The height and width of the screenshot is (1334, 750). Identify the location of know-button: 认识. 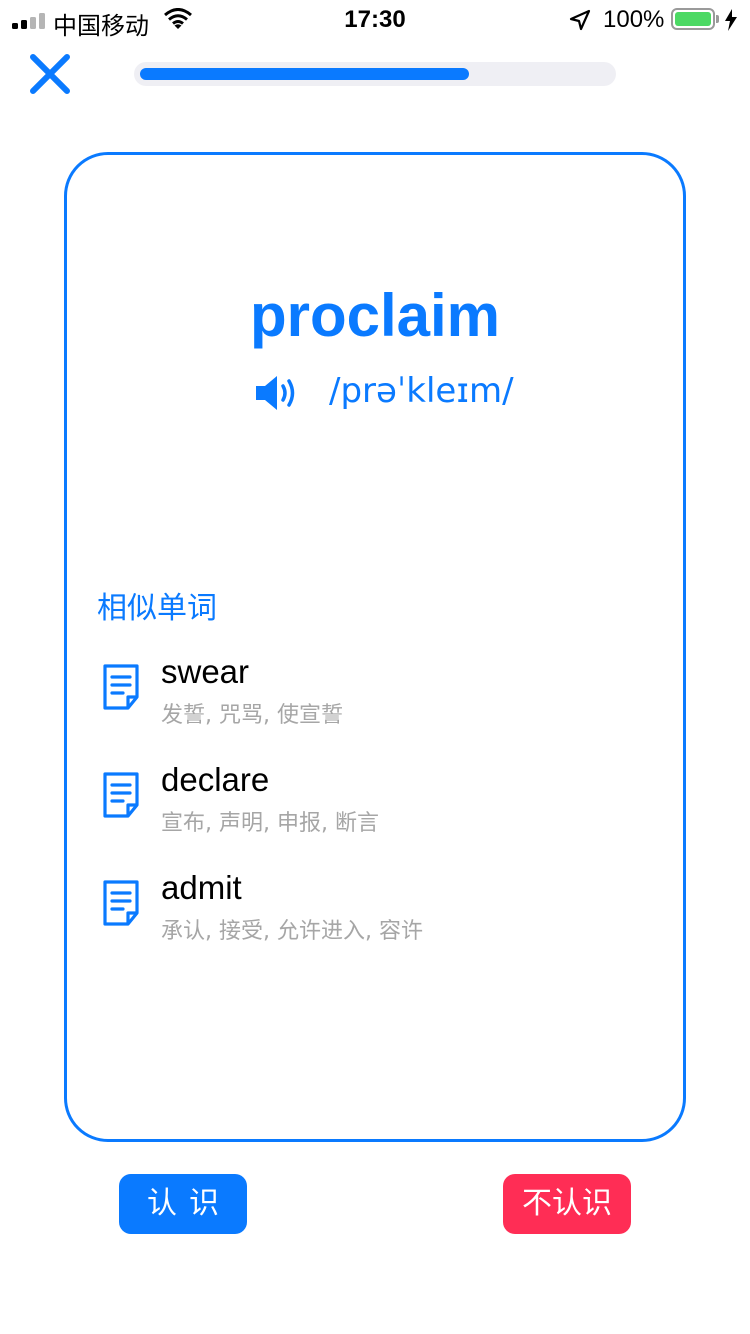
(183, 1204).